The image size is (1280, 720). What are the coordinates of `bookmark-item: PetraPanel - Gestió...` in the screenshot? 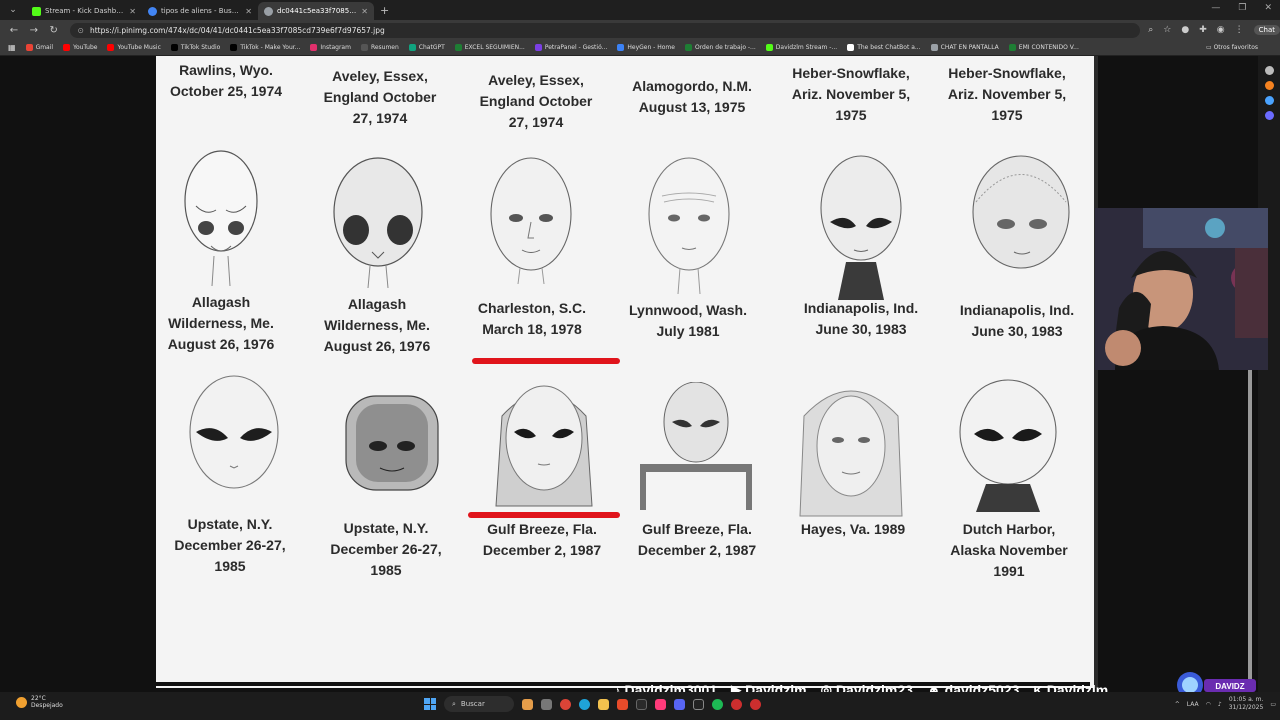 It's located at (571, 47).